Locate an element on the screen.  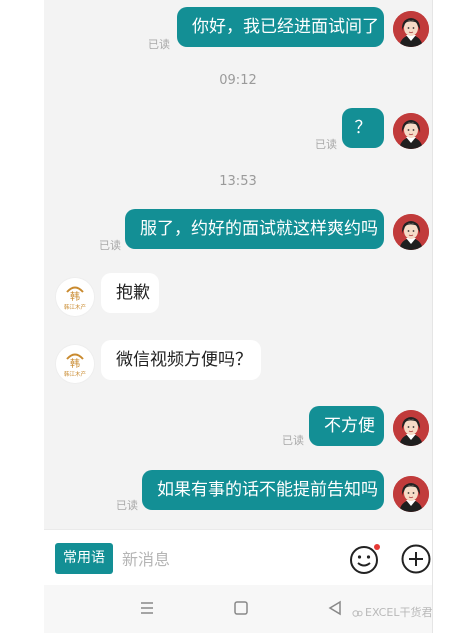
message-bubble-outgoing: 你好，我已经进面试间了 is located at coordinates (280, 27).